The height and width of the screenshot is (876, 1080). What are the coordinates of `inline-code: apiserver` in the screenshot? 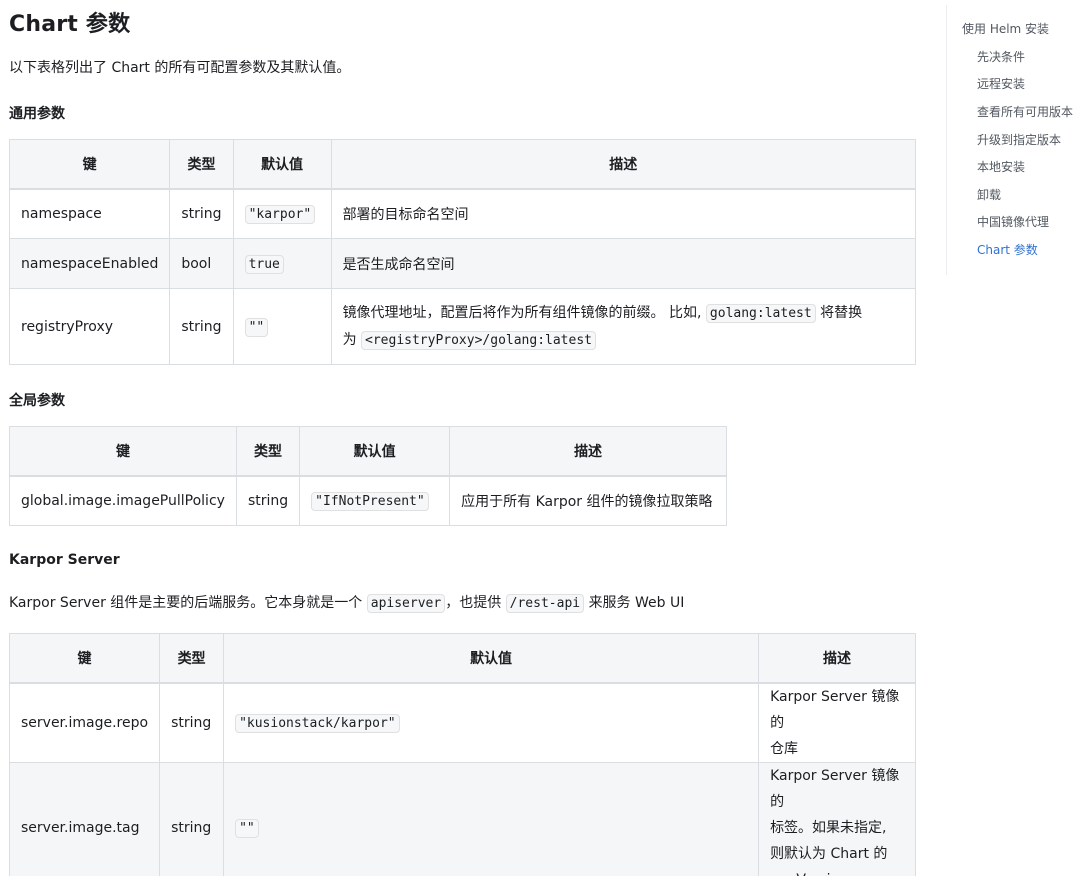 It's located at (406, 603).